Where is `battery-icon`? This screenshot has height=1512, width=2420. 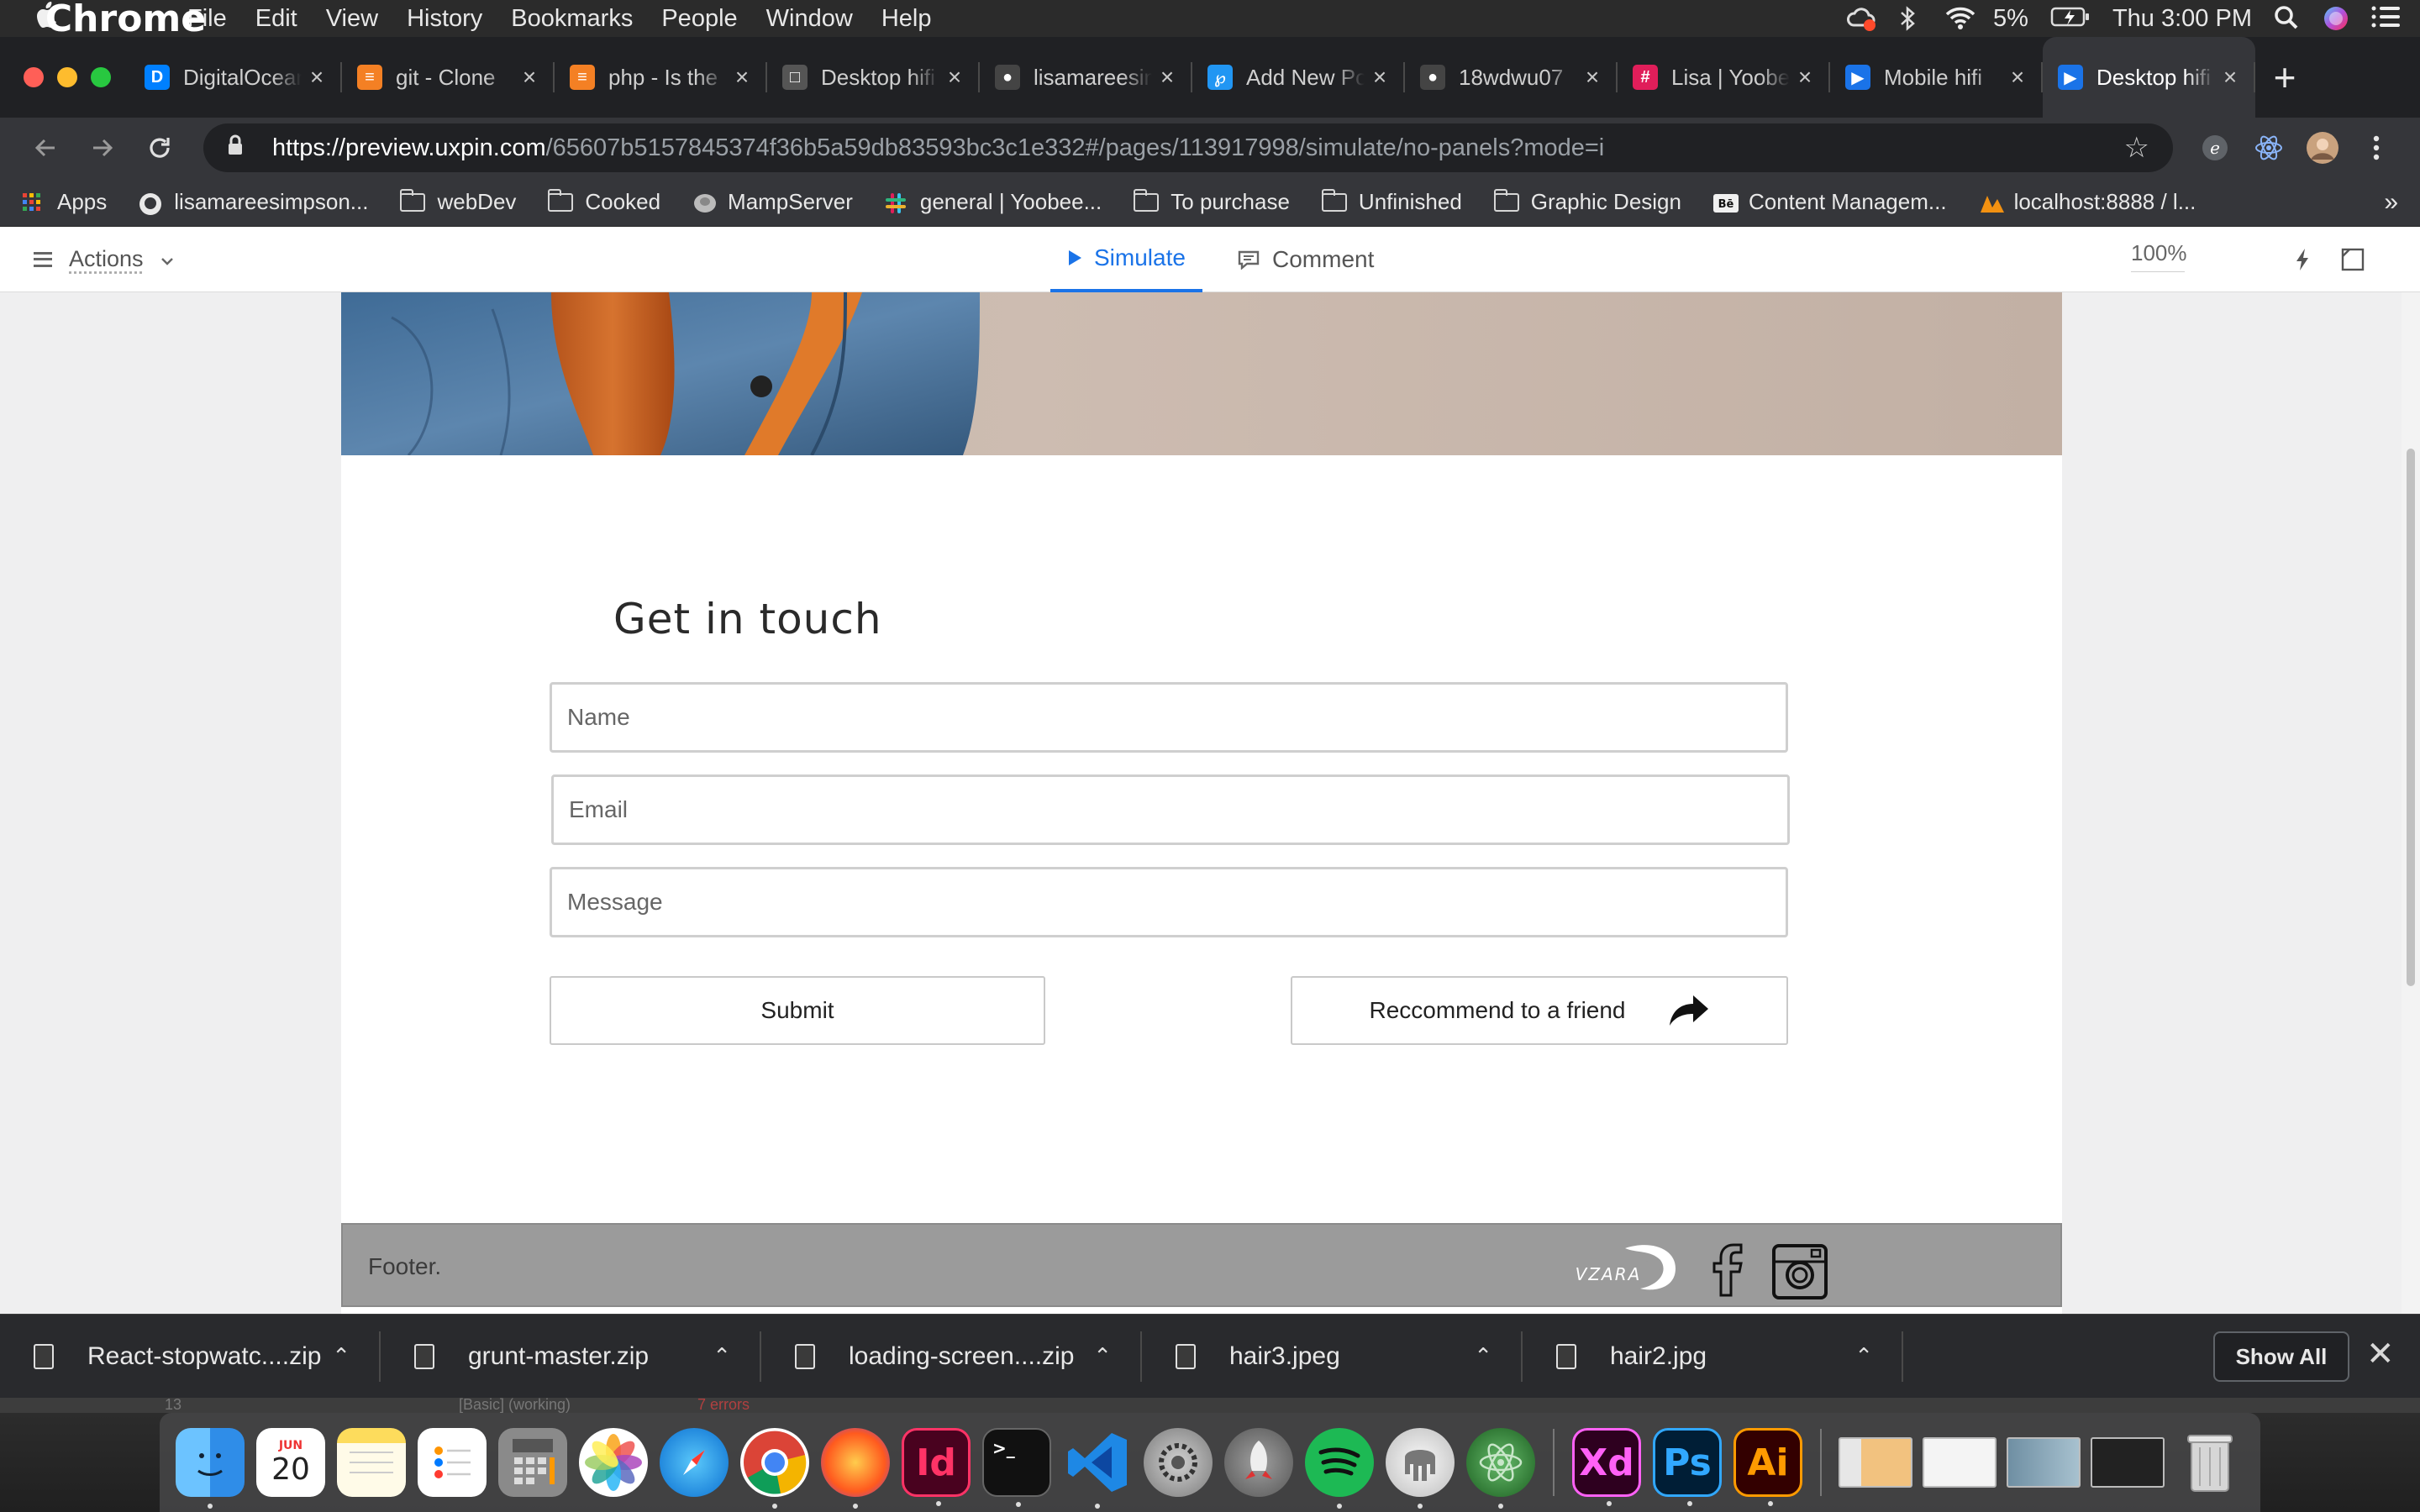 battery-icon is located at coordinates (2070, 18).